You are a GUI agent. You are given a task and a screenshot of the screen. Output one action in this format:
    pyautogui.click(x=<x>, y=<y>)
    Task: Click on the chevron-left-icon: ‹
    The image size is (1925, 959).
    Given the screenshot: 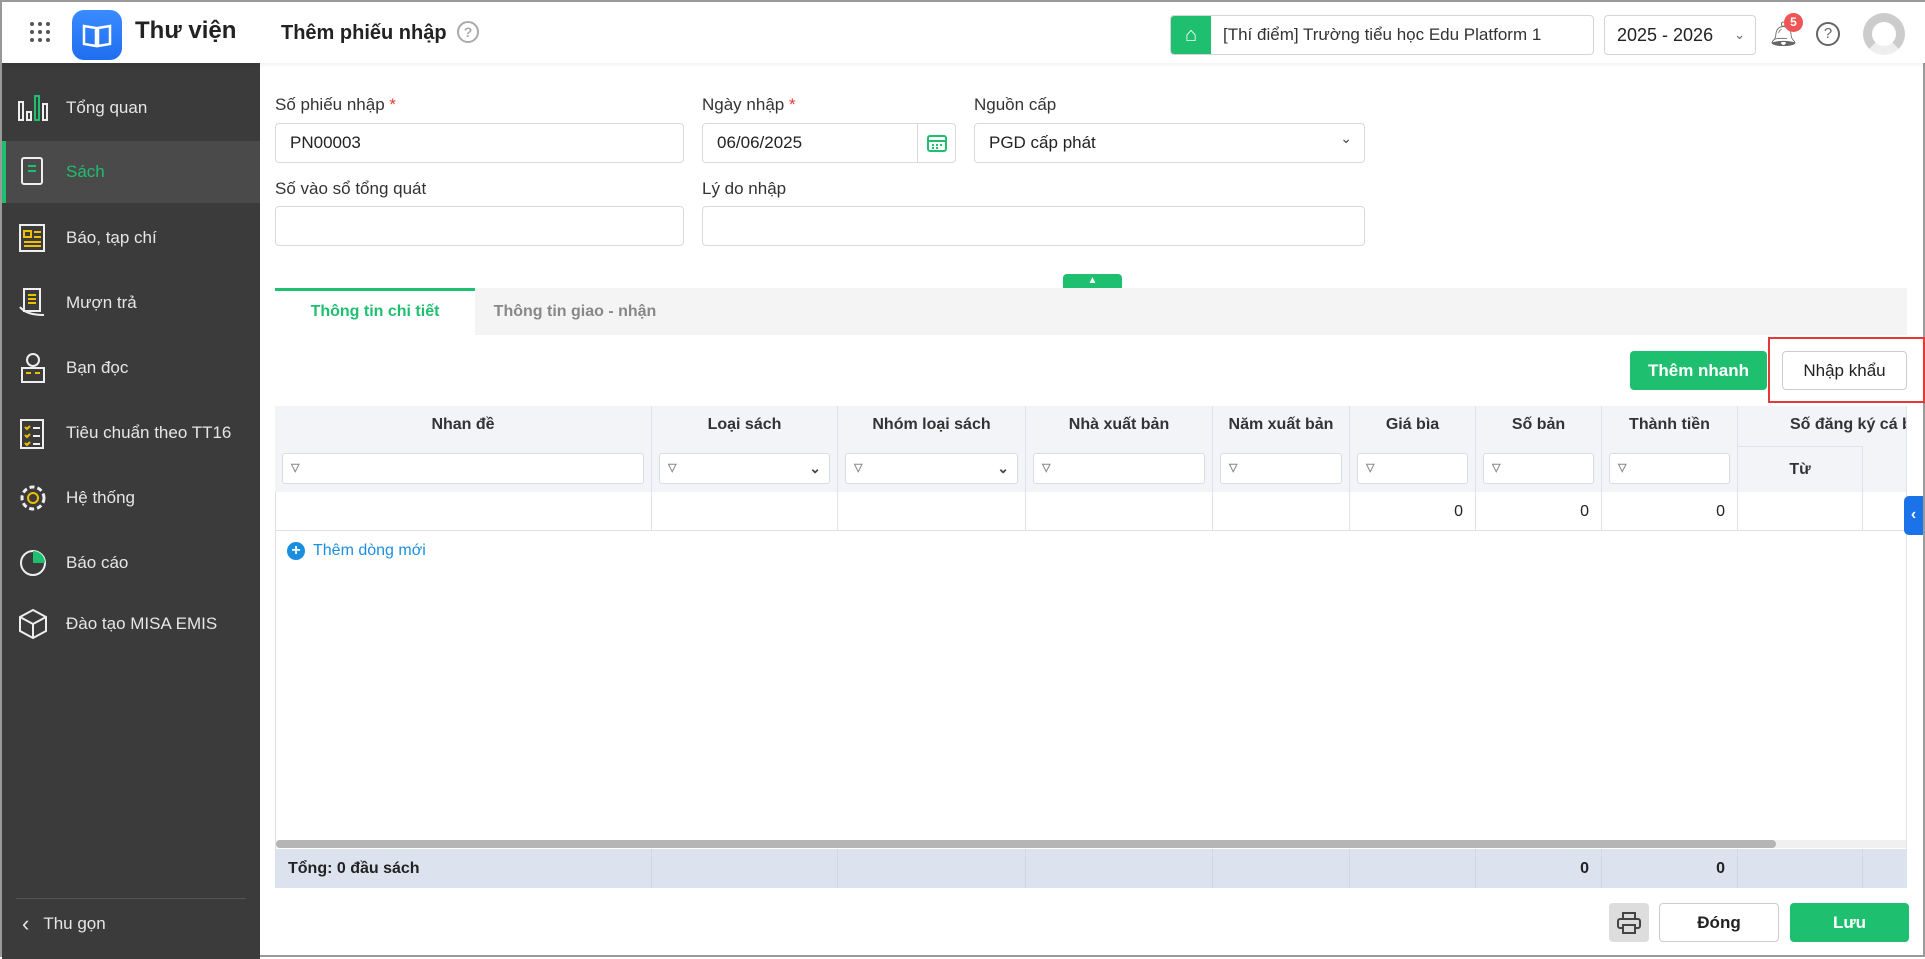 What is the action you would take?
    pyautogui.click(x=26, y=923)
    